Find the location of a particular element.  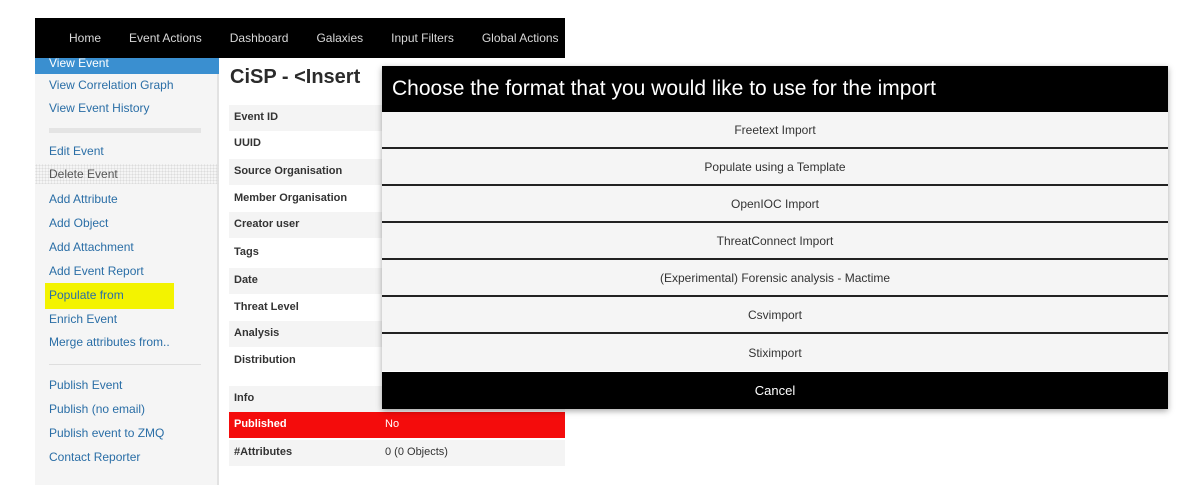

sidebar-item-add-attribute: Add Attribute is located at coordinates (83, 199).